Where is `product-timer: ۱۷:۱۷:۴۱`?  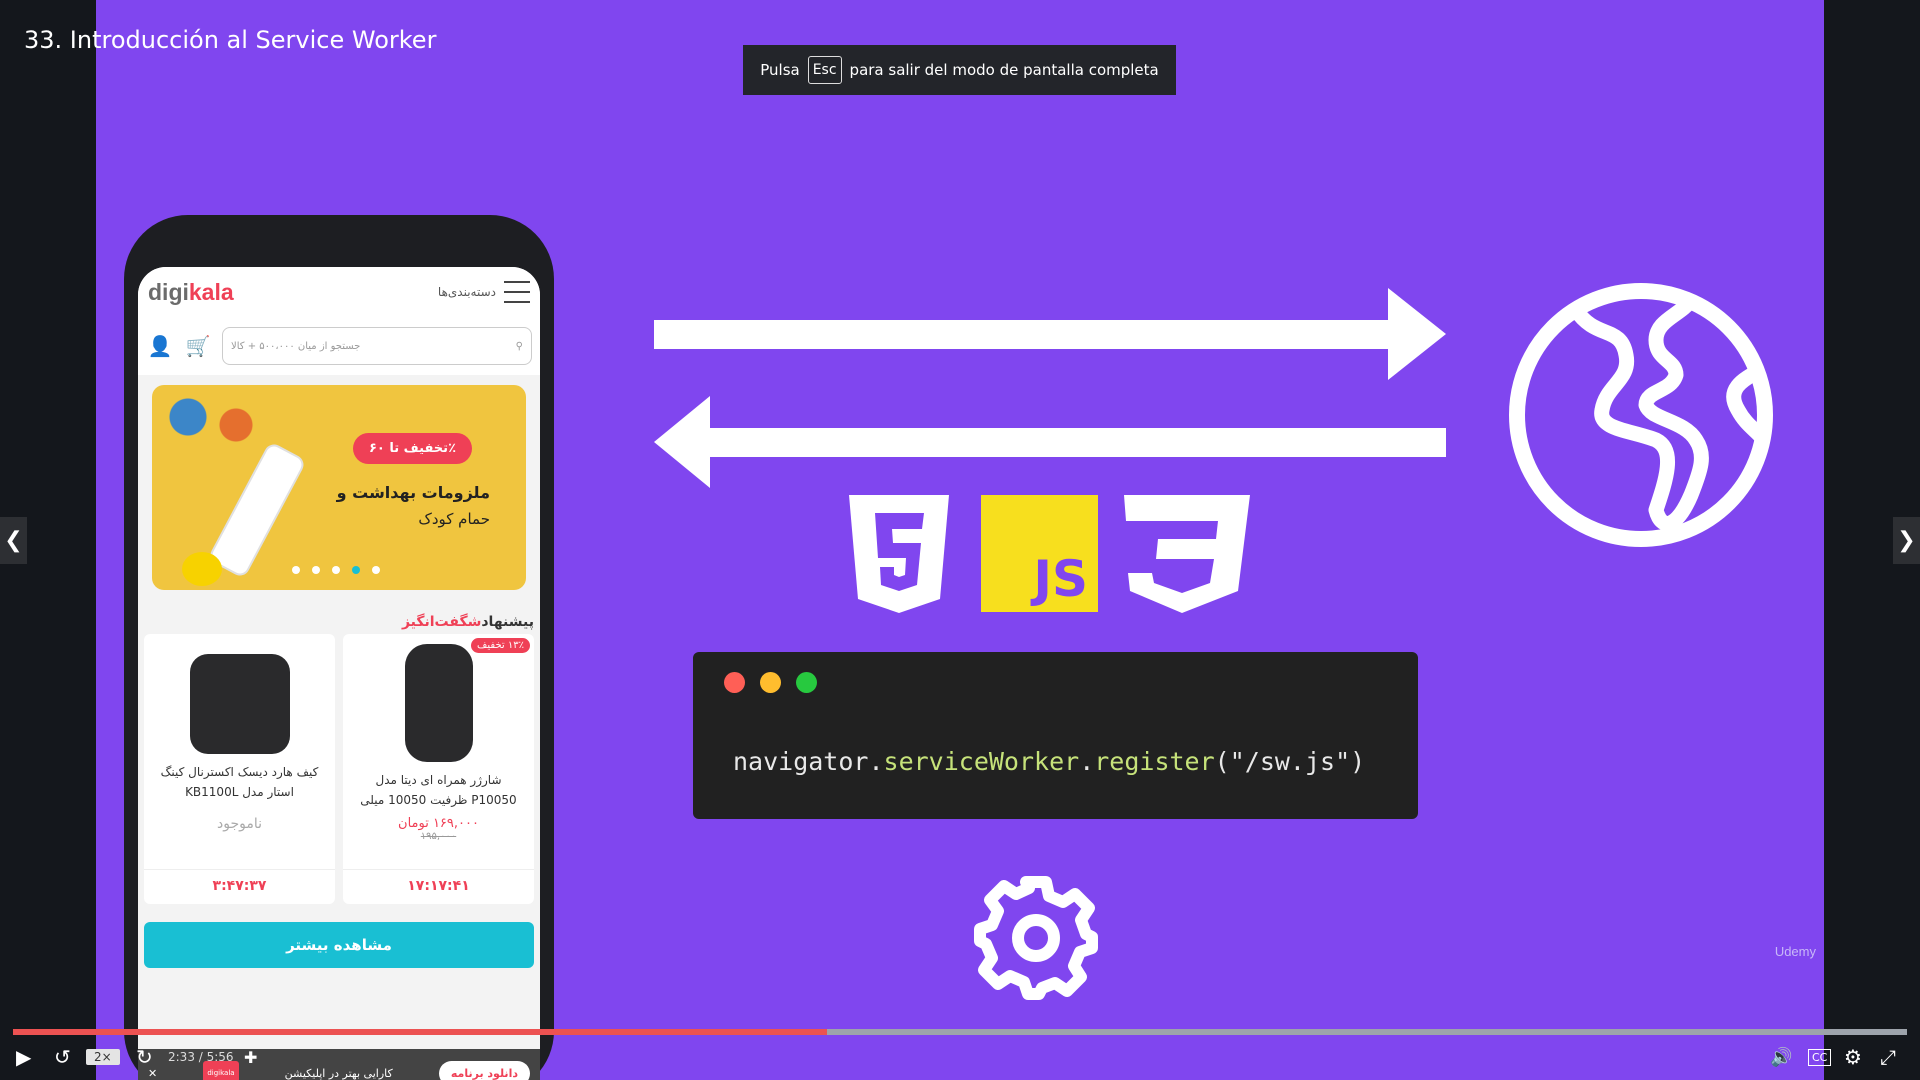 product-timer: ۱۷:۱۷:۴۱ is located at coordinates (438, 881).